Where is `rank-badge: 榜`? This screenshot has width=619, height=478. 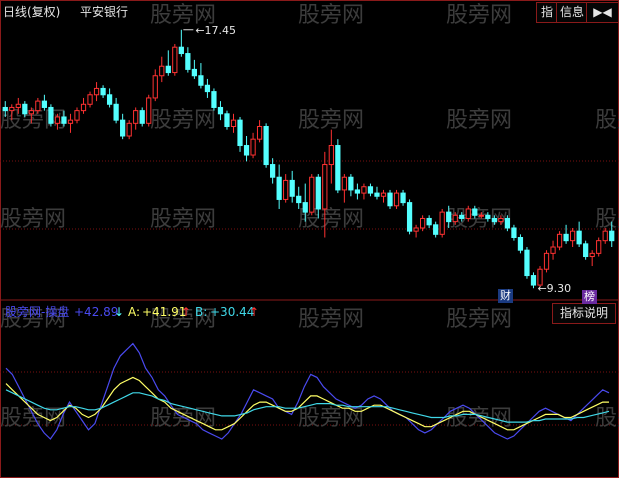 rank-badge: 榜 is located at coordinates (589, 297).